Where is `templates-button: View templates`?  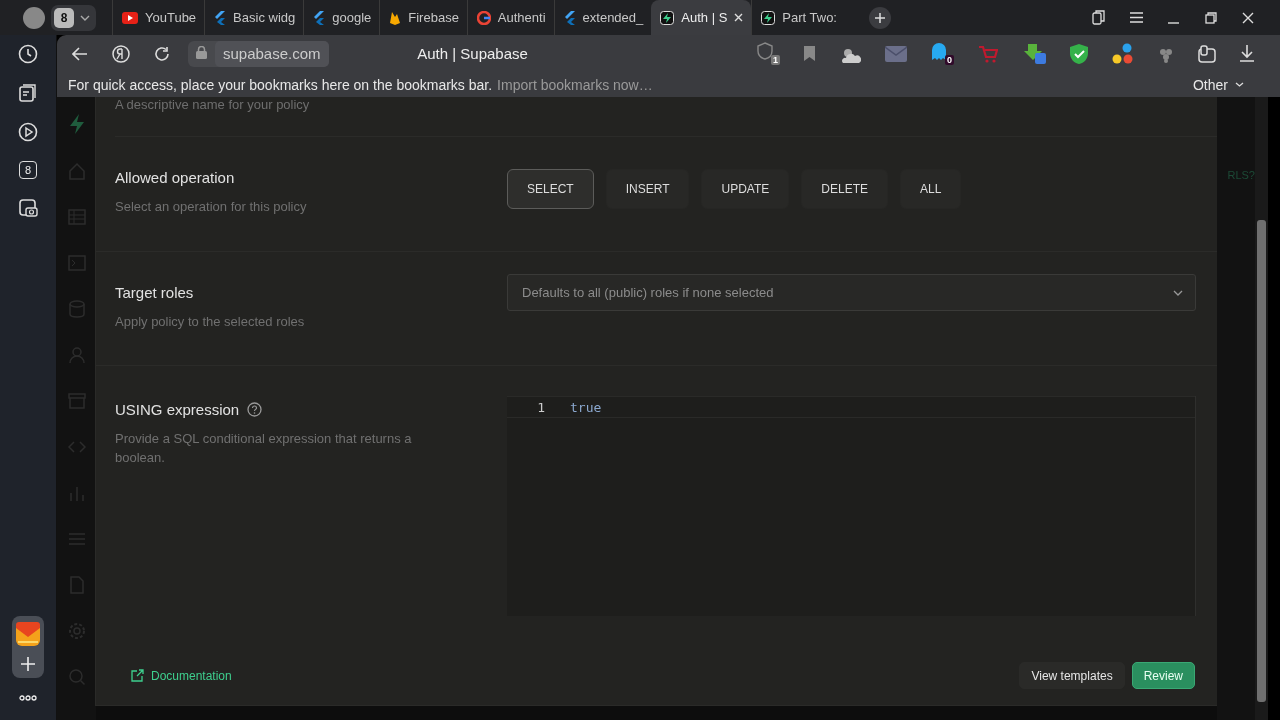
templates-button: View templates is located at coordinates (1072, 675).